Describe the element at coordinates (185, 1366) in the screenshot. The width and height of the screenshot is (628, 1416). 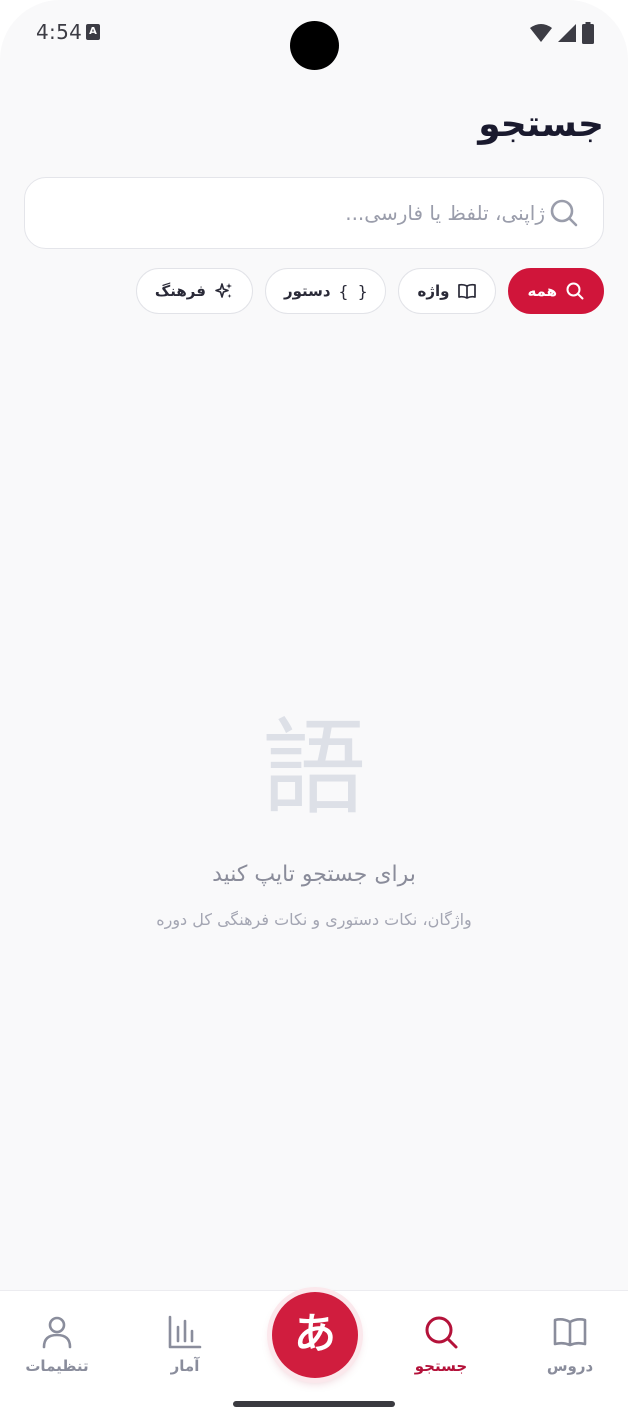
I see `nav-label: آمار` at that location.